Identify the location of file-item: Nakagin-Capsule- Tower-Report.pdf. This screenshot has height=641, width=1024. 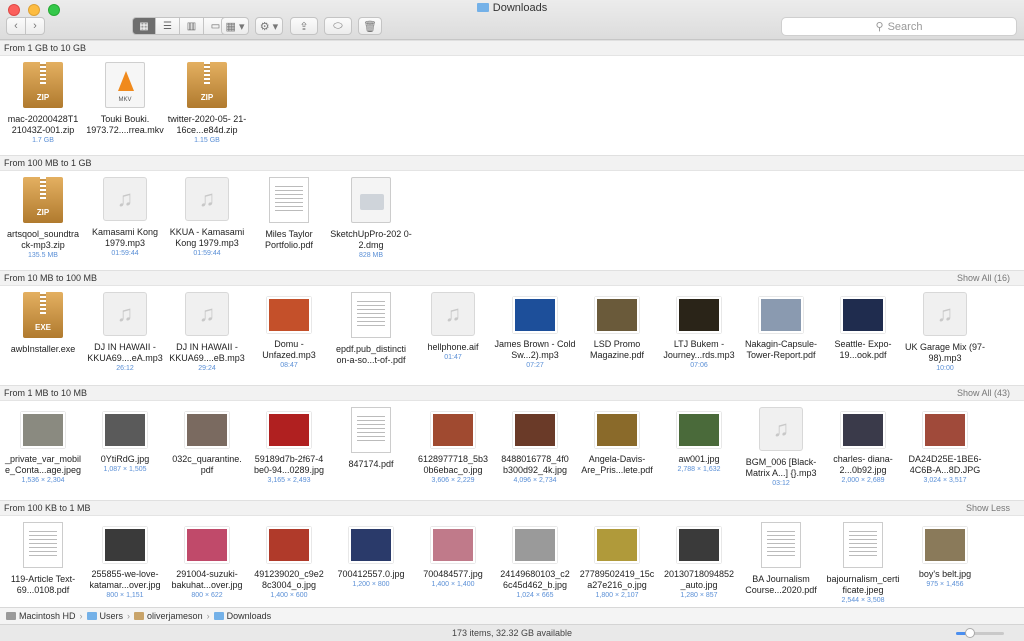
(781, 326).